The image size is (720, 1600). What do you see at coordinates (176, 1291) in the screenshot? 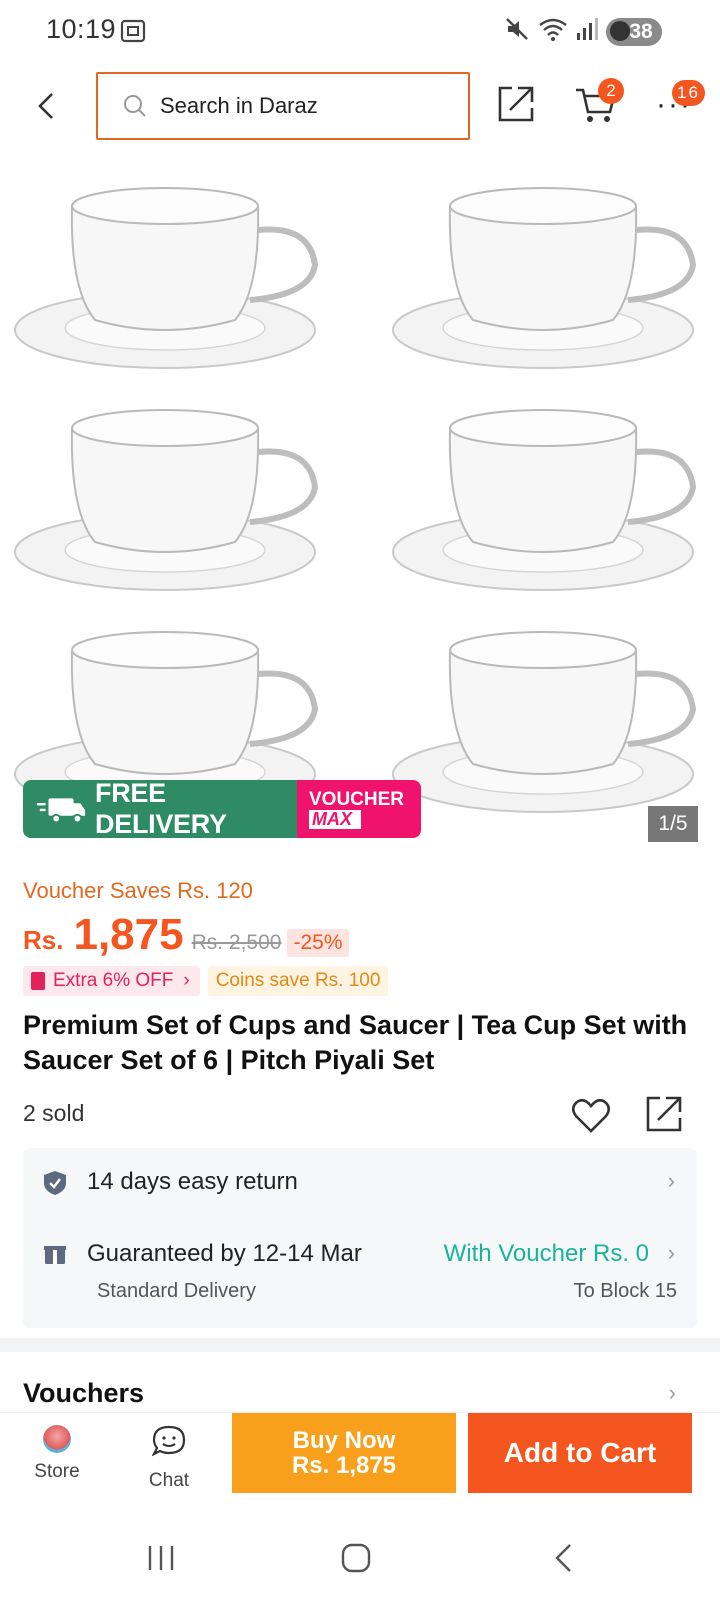
I see `delivery-type-text: Standard Delivery` at bounding box center [176, 1291].